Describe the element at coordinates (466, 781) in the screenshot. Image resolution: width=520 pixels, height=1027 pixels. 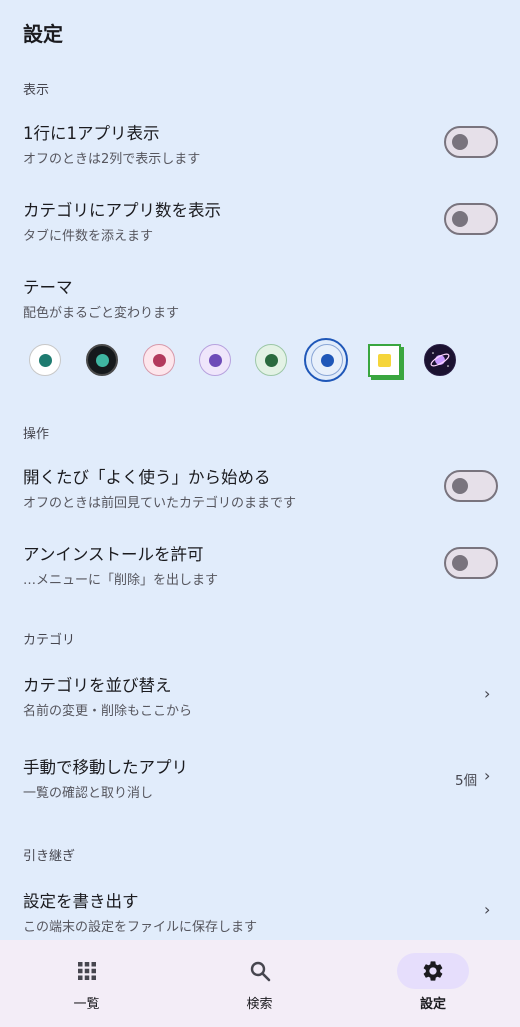
I see `moved-apps-count: 5個` at that location.